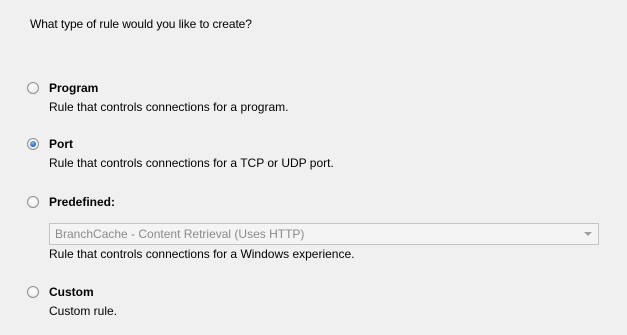 Image resolution: width=627 pixels, height=335 pixels. What do you see at coordinates (82, 202) in the screenshot?
I see `predefined-label: Predefined:` at bounding box center [82, 202].